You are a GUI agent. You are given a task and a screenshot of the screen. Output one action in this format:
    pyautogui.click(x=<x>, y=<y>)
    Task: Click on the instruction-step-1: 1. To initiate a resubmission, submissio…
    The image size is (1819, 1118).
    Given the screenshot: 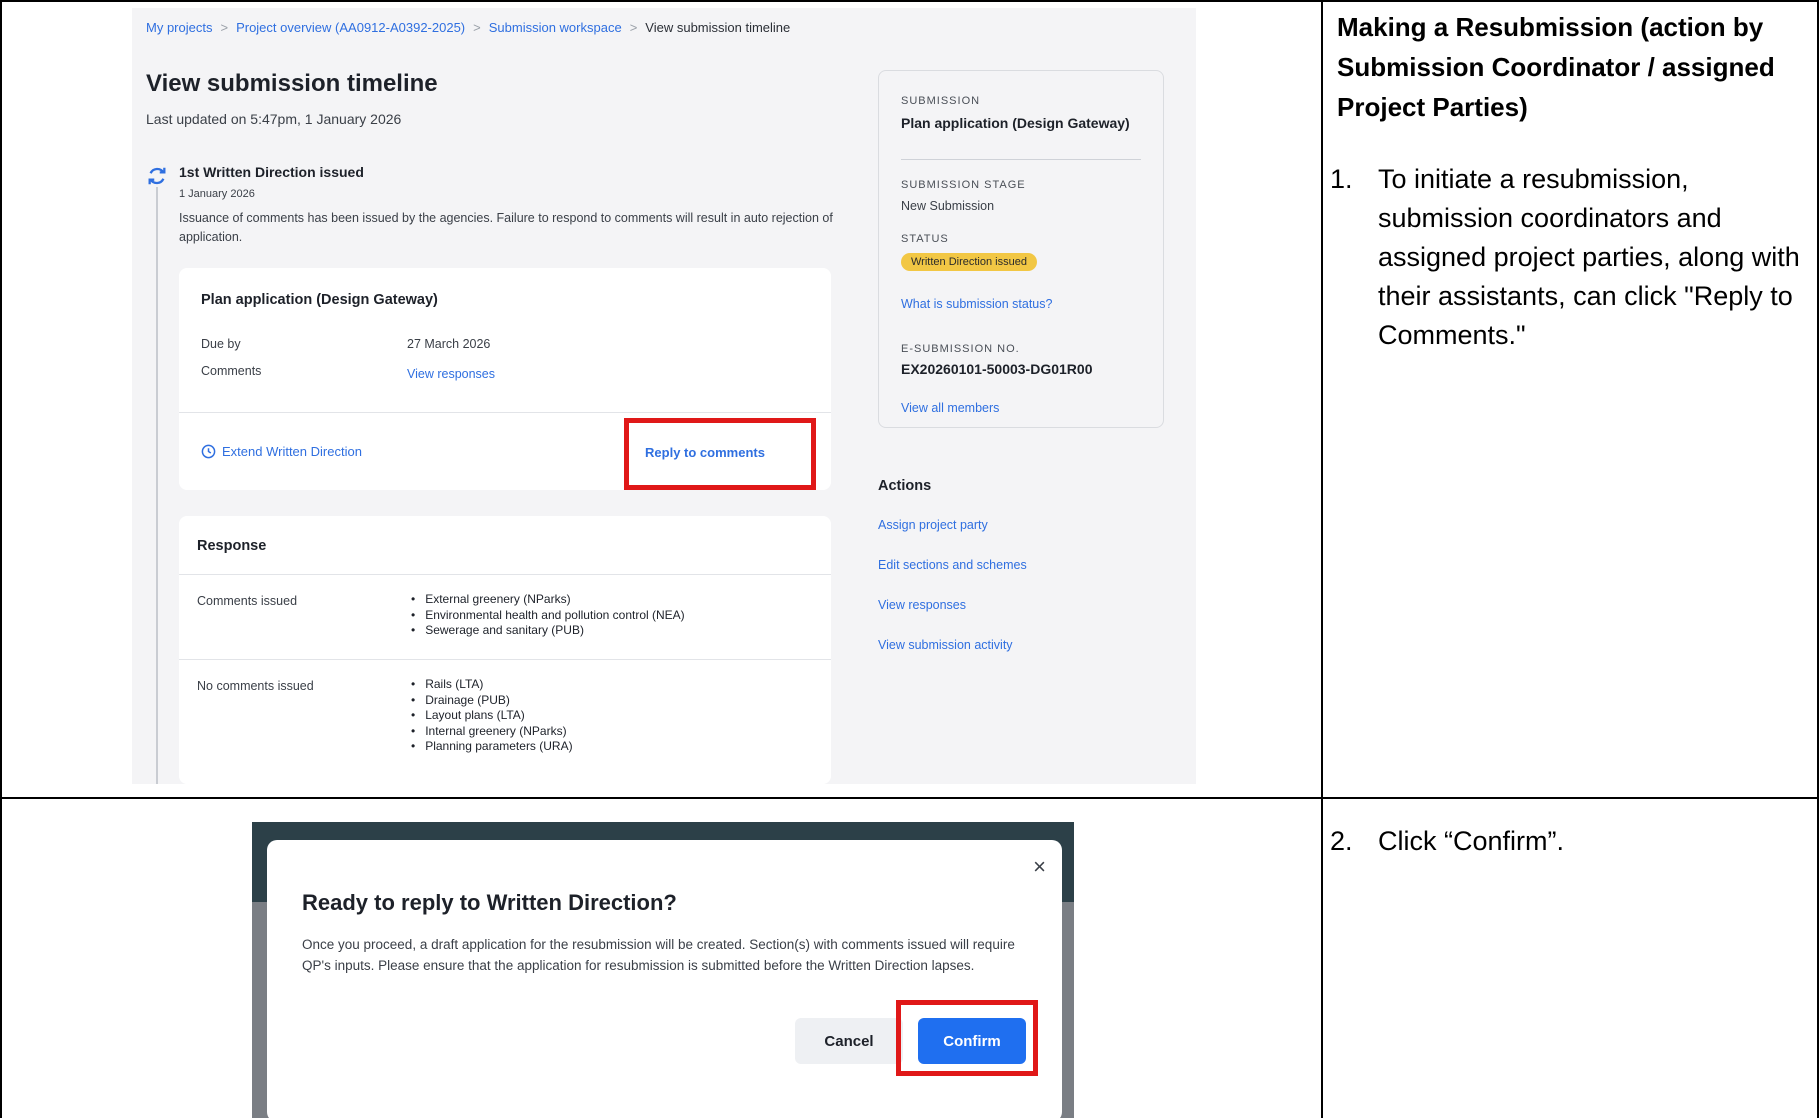 What is the action you would take?
    pyautogui.click(x=1569, y=257)
    